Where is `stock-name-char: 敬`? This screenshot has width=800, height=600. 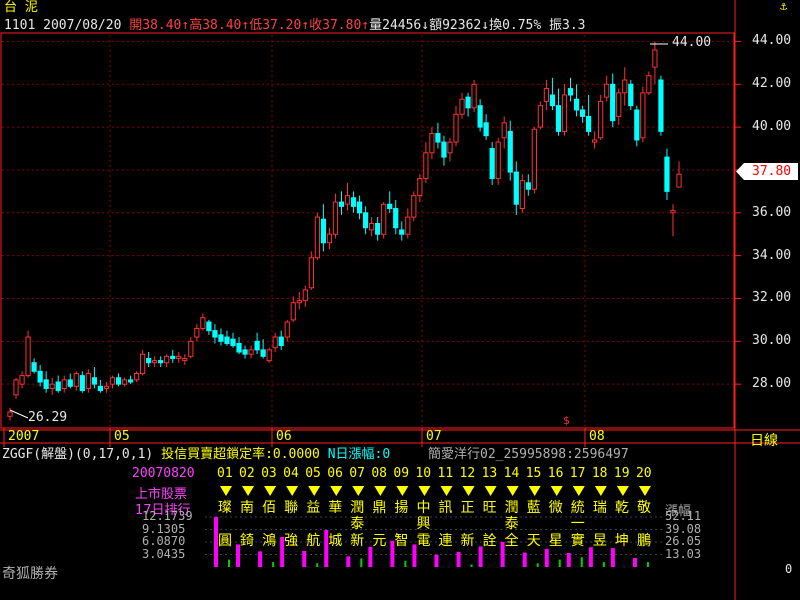 stock-name-char: 敬 is located at coordinates (644, 507).